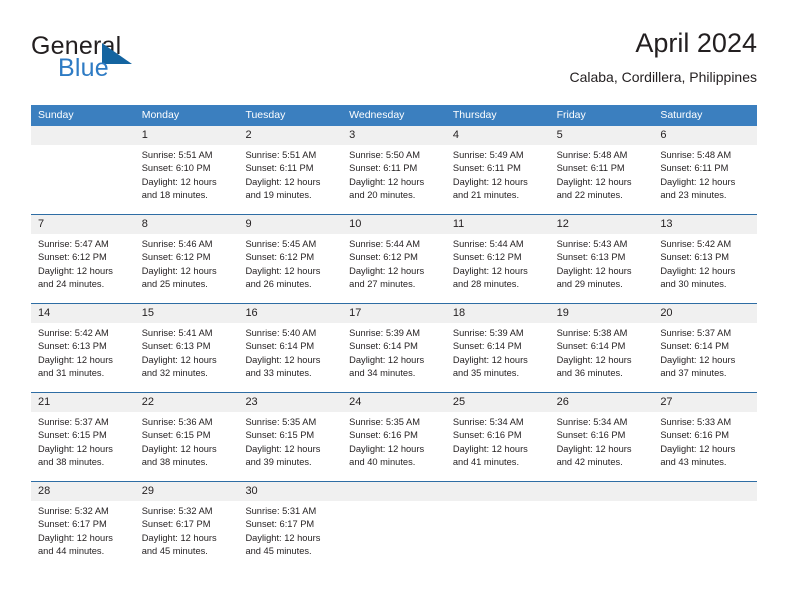 The image size is (792, 612). Describe the element at coordinates (394, 135) in the screenshot. I see `day-number: 3` at that location.